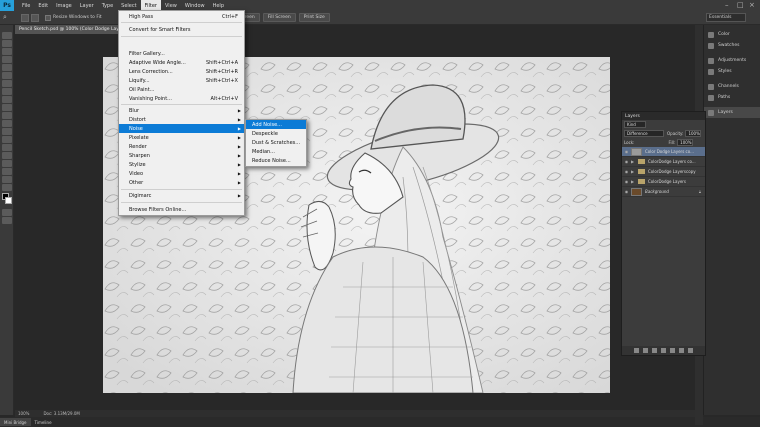 The image size is (760, 427). What do you see at coordinates (7, 179) in the screenshot?
I see `hand-tool-icon` at bounding box center [7, 179].